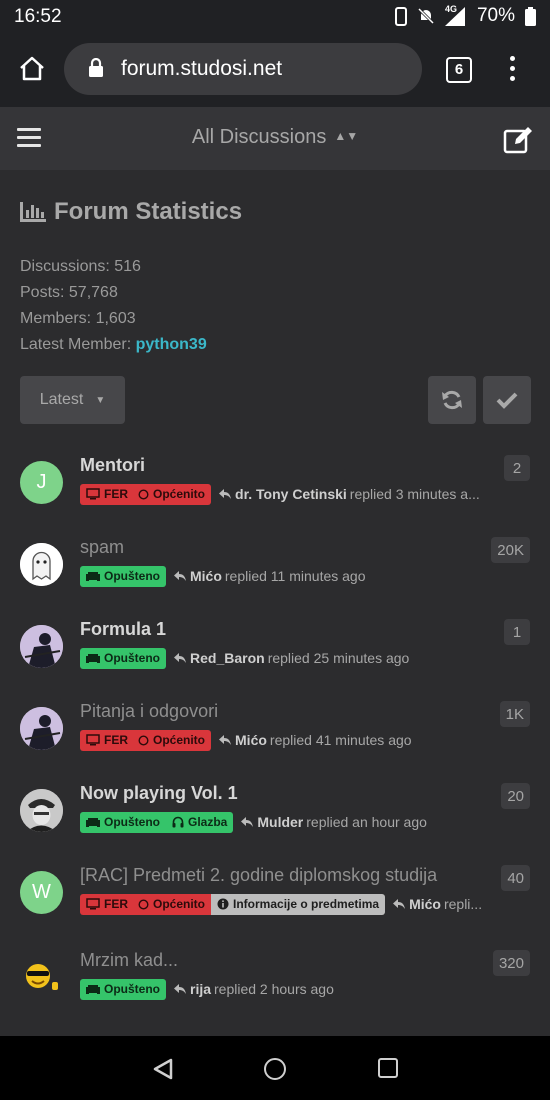 This screenshot has width=550, height=1100. What do you see at coordinates (80, 266) in the screenshot?
I see `stat-discussions: Discussions: 516` at bounding box center [80, 266].